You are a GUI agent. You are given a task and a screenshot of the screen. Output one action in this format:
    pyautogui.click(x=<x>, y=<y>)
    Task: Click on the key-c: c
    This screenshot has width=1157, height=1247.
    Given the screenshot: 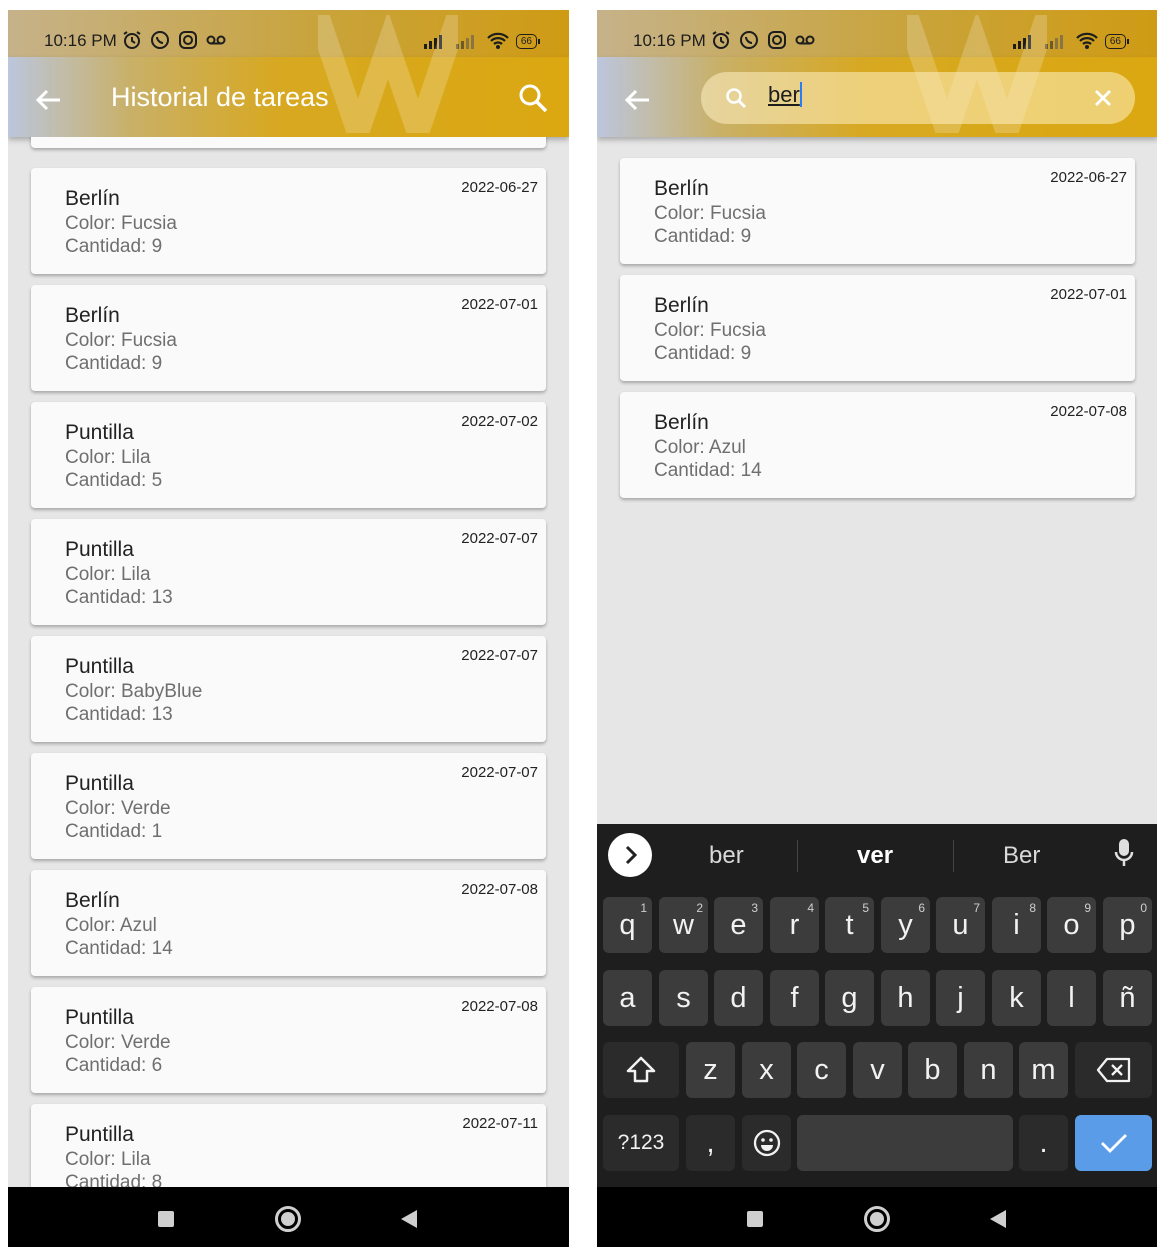 What is the action you would take?
    pyautogui.click(x=821, y=1070)
    